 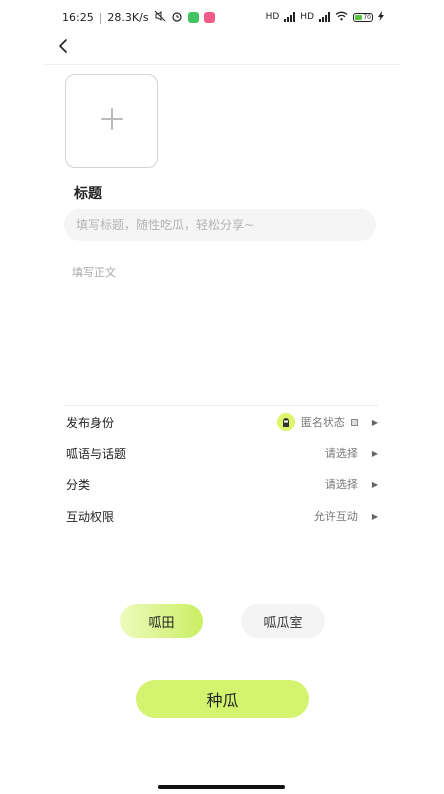 What do you see at coordinates (222, 484) in the screenshot?
I see `setting-category: 分类 请选择 ▶` at bounding box center [222, 484].